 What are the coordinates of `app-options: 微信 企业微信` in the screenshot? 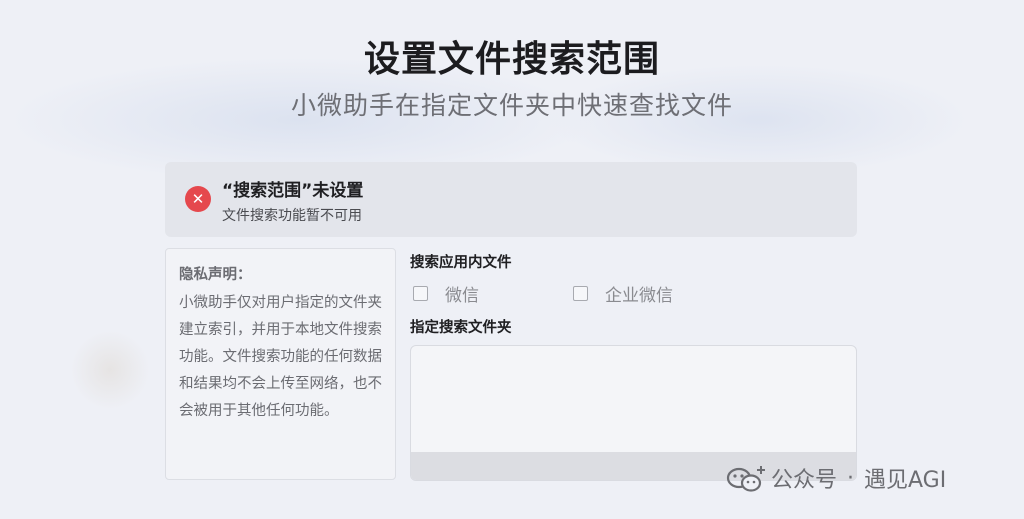 It's located at (638, 294).